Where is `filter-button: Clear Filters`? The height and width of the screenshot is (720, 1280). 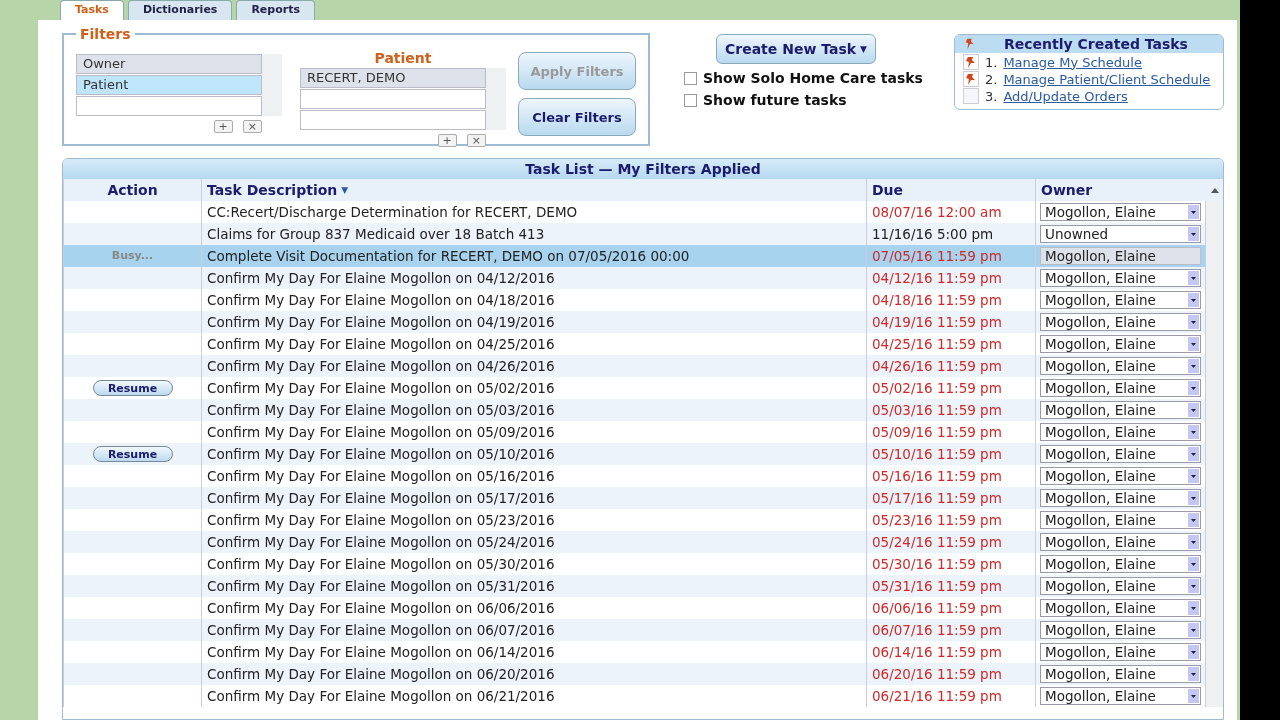
filter-button: Clear Filters is located at coordinates (577, 117).